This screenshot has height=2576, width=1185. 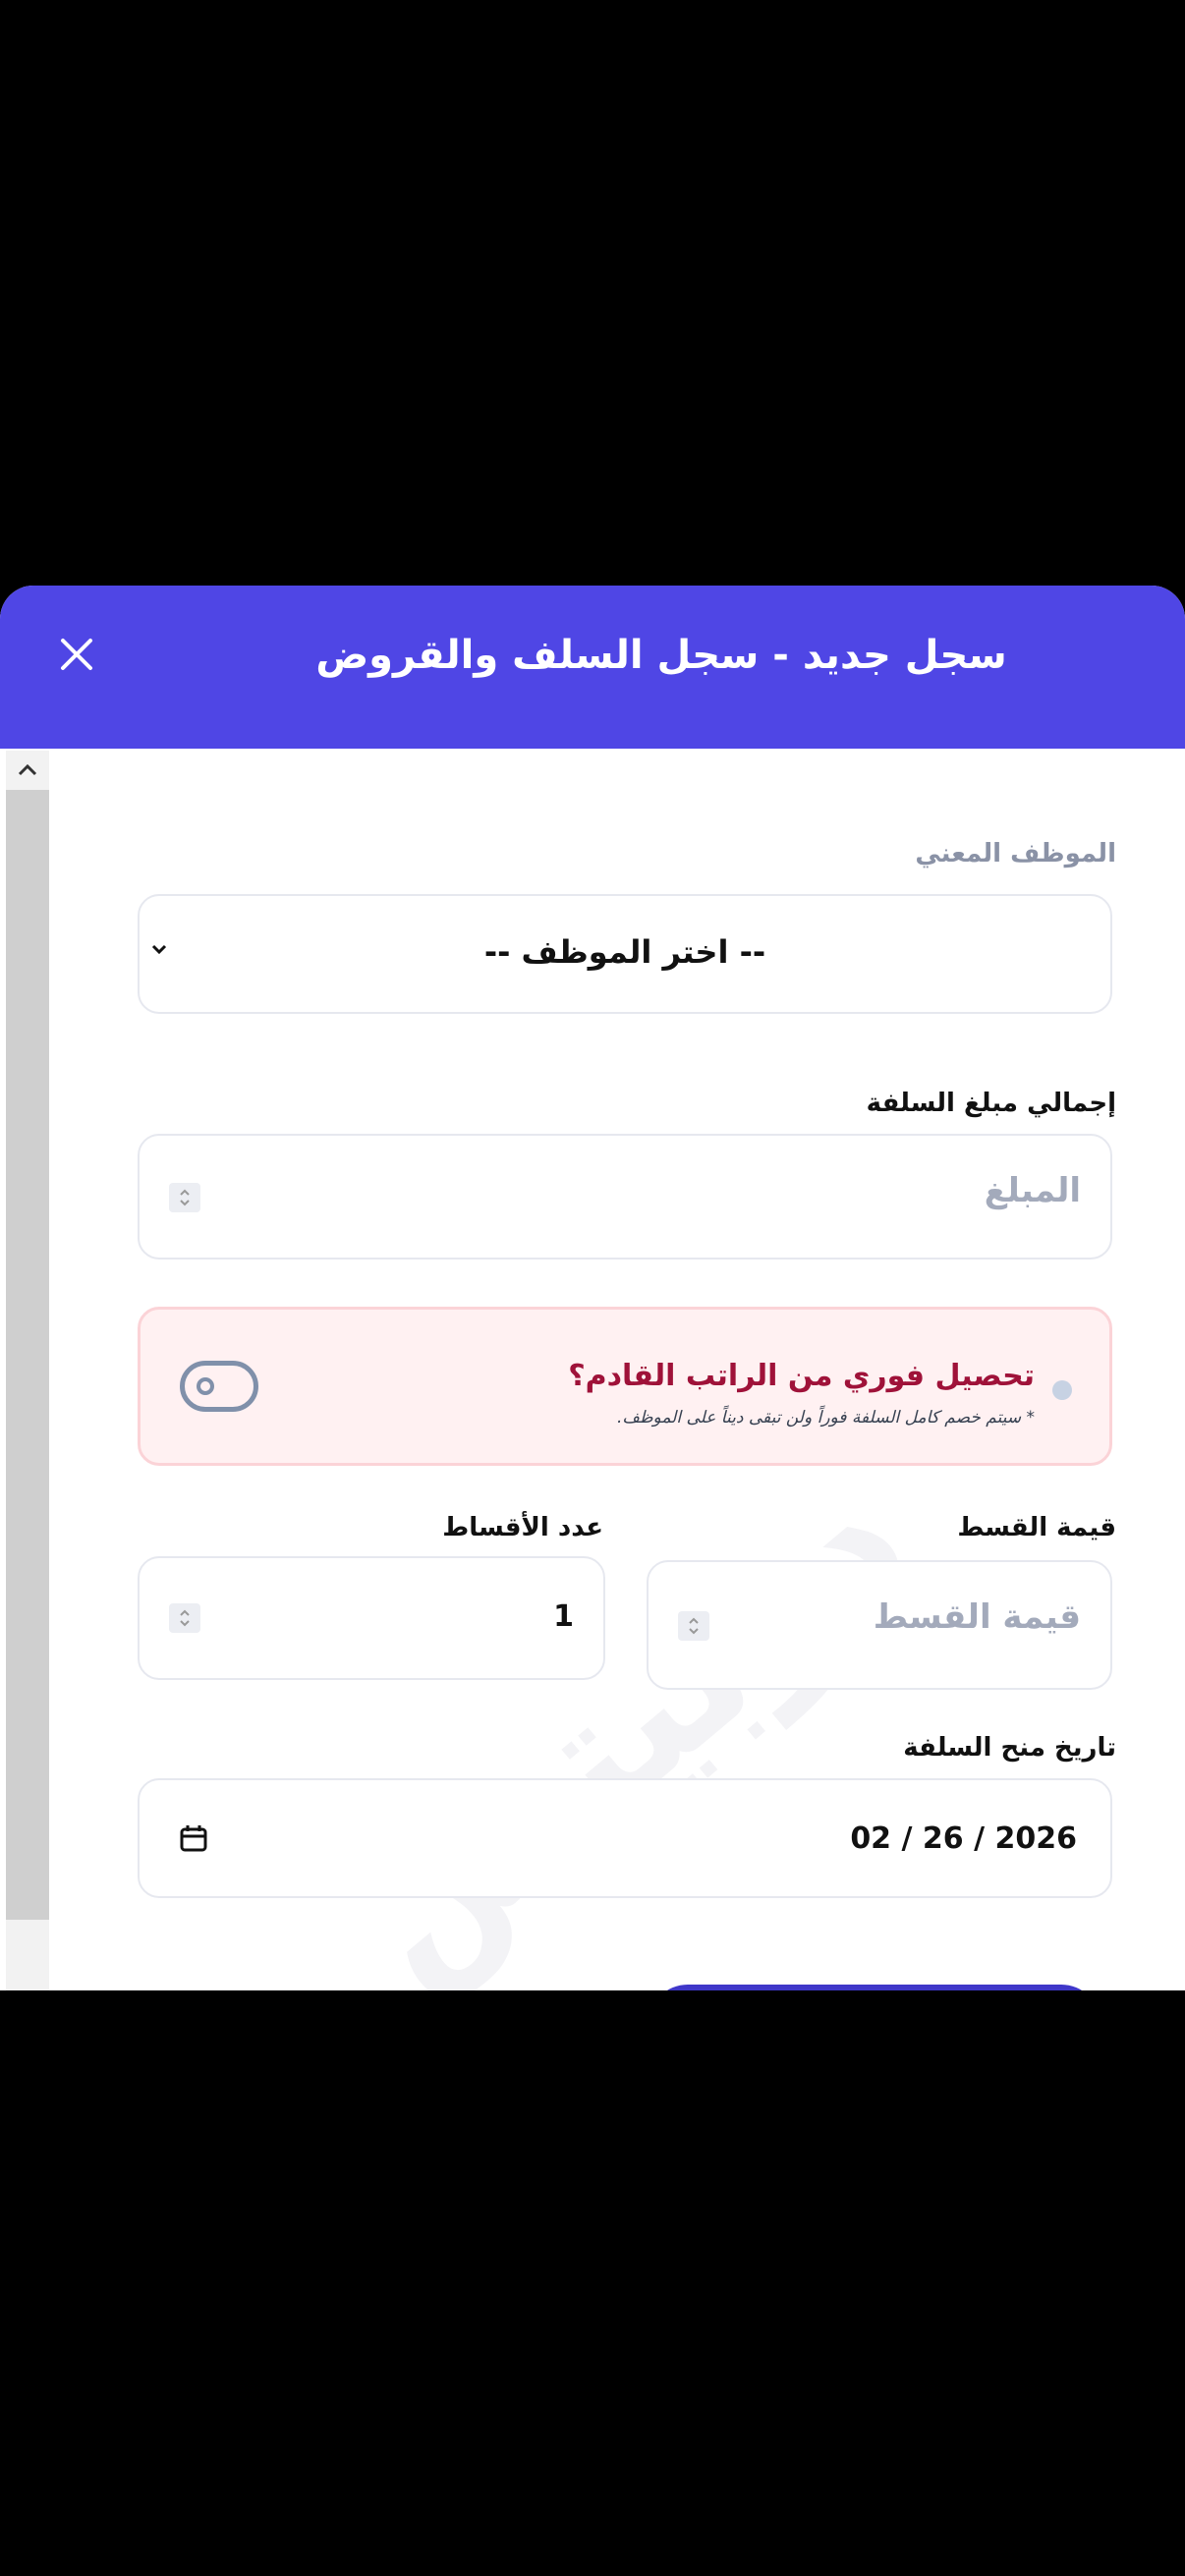 I want to click on chevron-down-icon, so click(x=159, y=950).